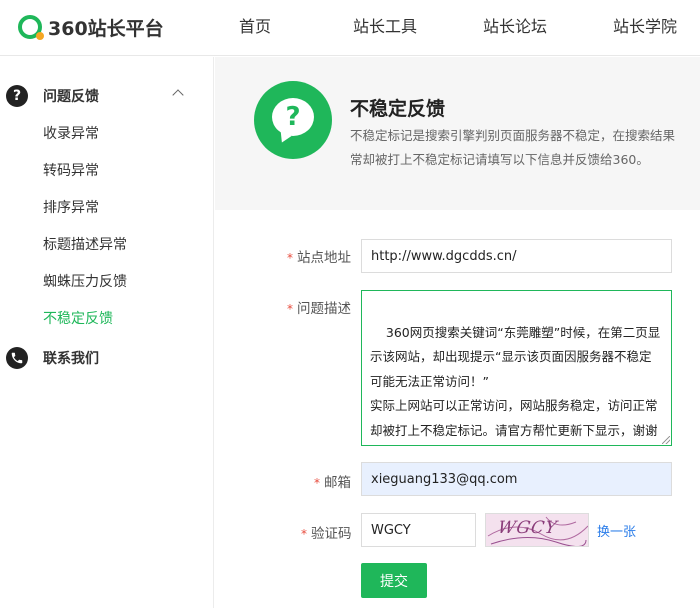 The height and width of the screenshot is (608, 700). Describe the element at coordinates (418, 530) in the screenshot. I see `captcha-input` at that location.